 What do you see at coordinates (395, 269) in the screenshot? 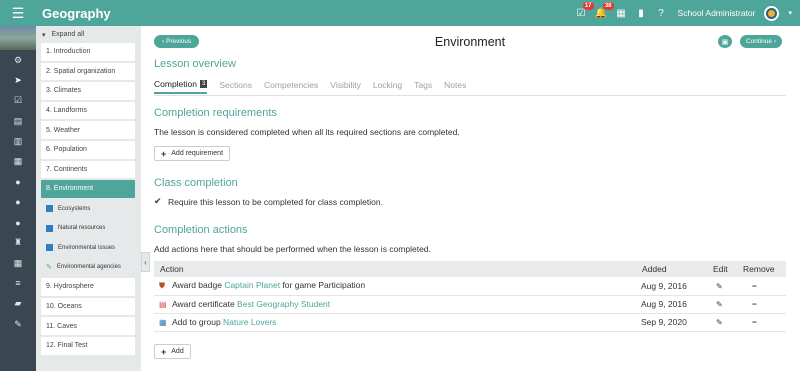
I see `column-header-action: Action` at bounding box center [395, 269].